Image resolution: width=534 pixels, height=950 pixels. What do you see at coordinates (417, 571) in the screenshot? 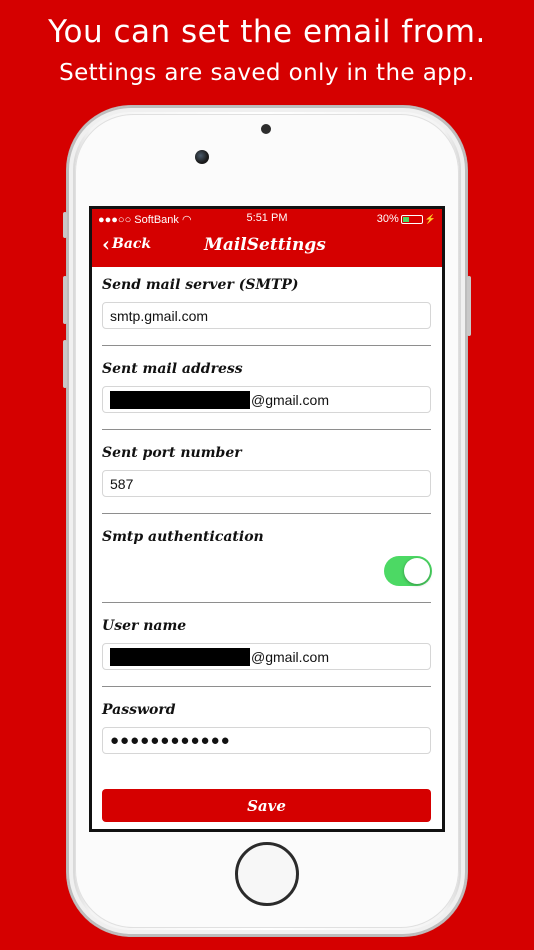
I see `toggle-knob` at bounding box center [417, 571].